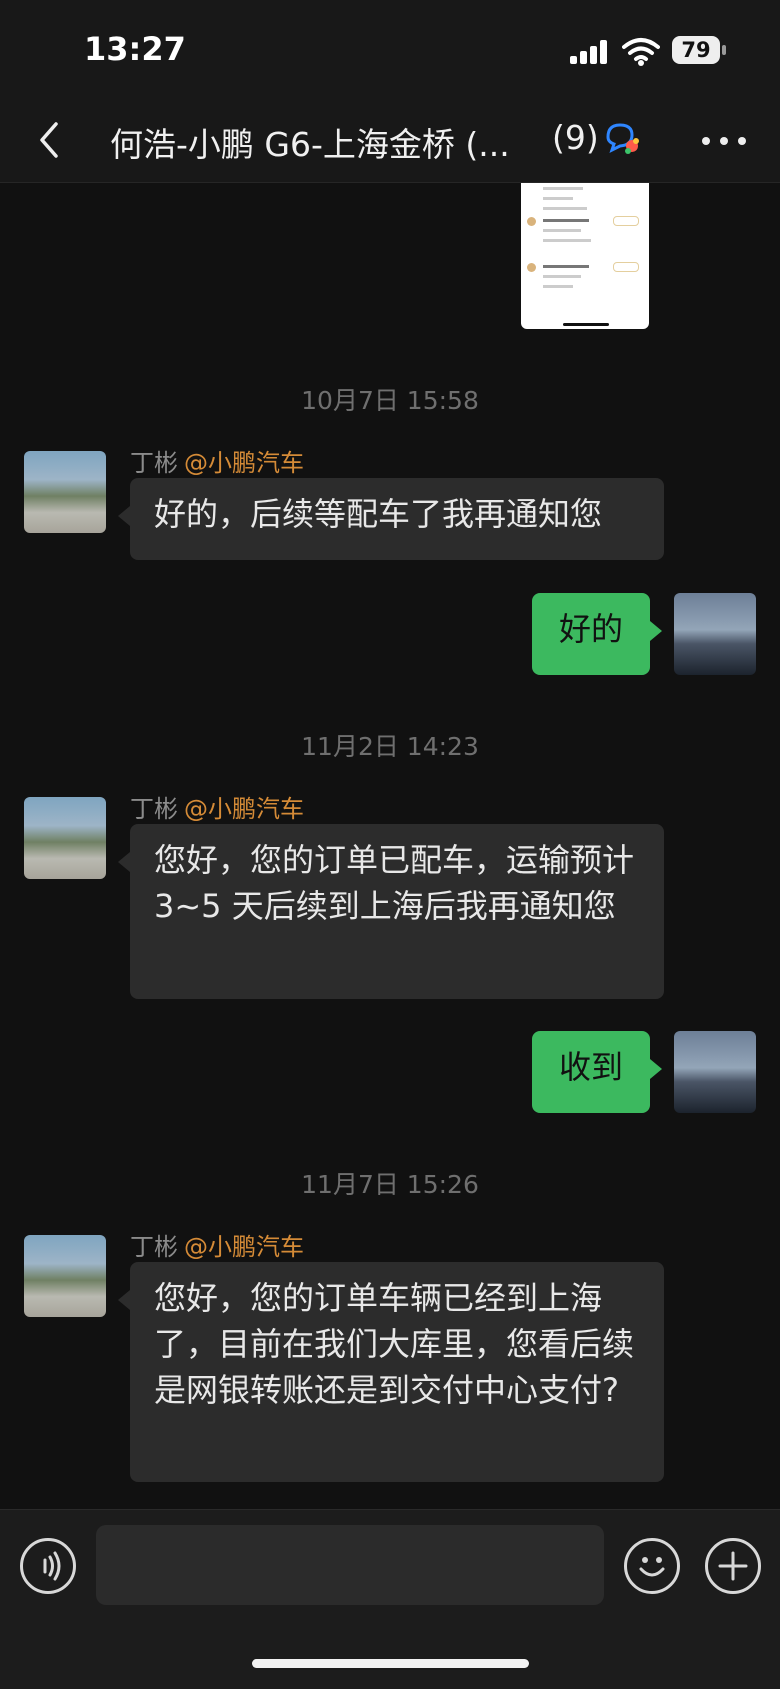 The image size is (780, 1689). Describe the element at coordinates (590, 52) in the screenshot. I see `cellular-signal-icon` at that location.